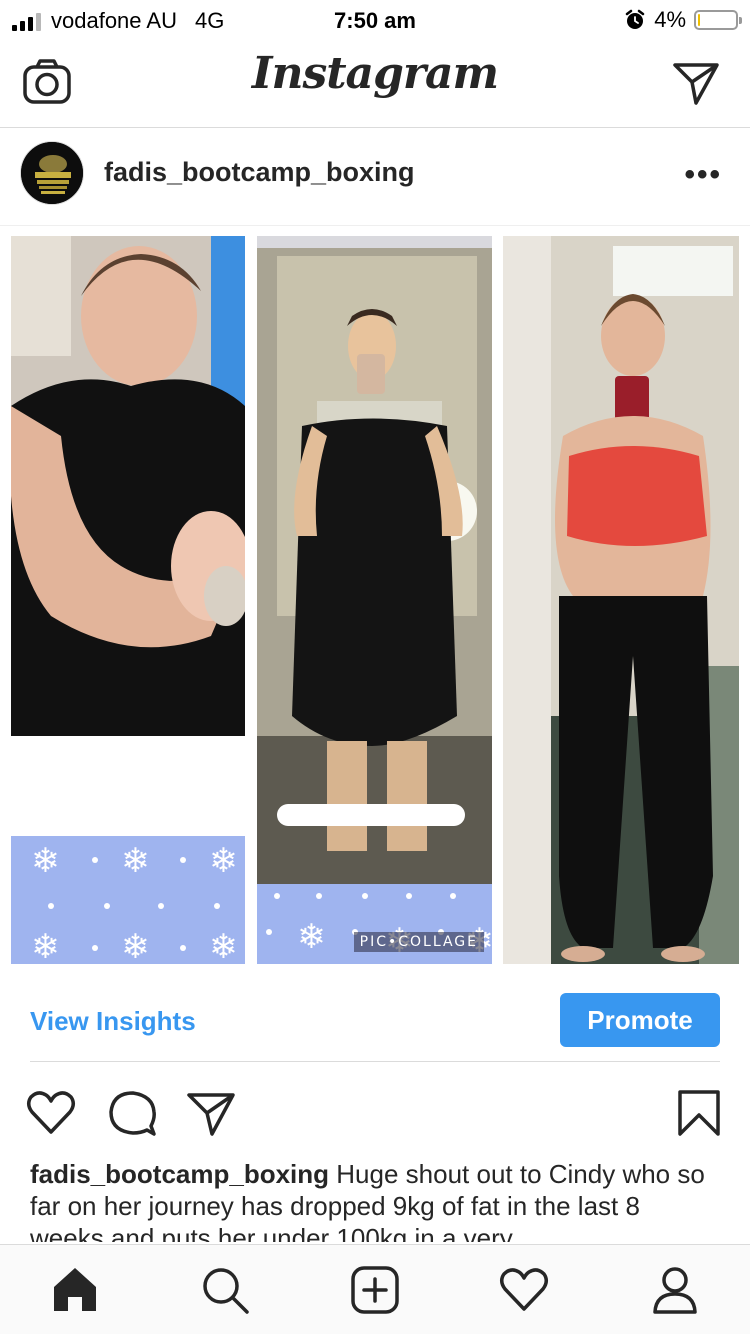 The width and height of the screenshot is (750, 1334). Describe the element at coordinates (718, 20) in the screenshot. I see `battery-icon` at that location.